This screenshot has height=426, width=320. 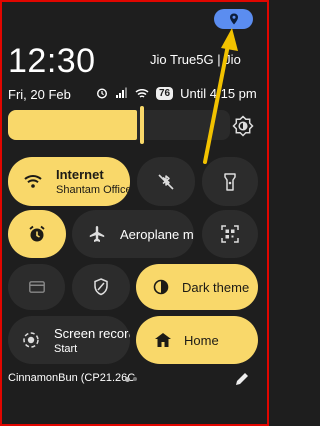 I want to click on flashlight-icon, so click(x=230, y=181).